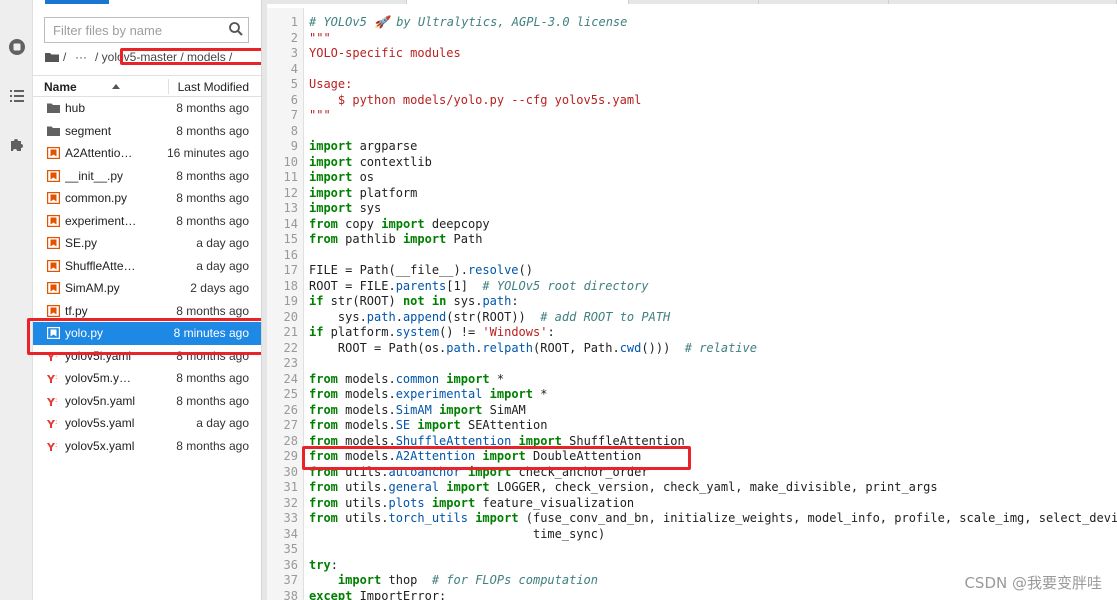 This screenshot has width=1117, height=600. What do you see at coordinates (81, 57) in the screenshot?
I see `breadcrumb-ellipsis: ···` at bounding box center [81, 57].